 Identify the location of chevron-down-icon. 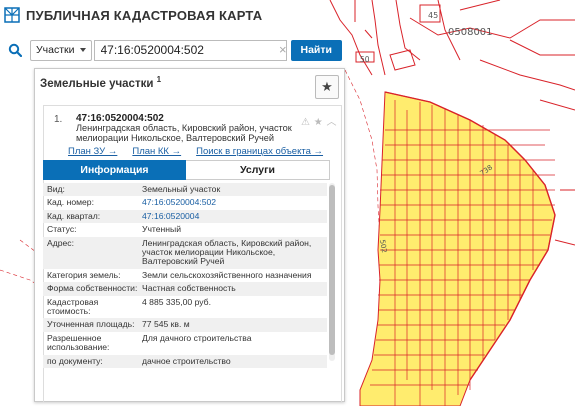
(82, 50).